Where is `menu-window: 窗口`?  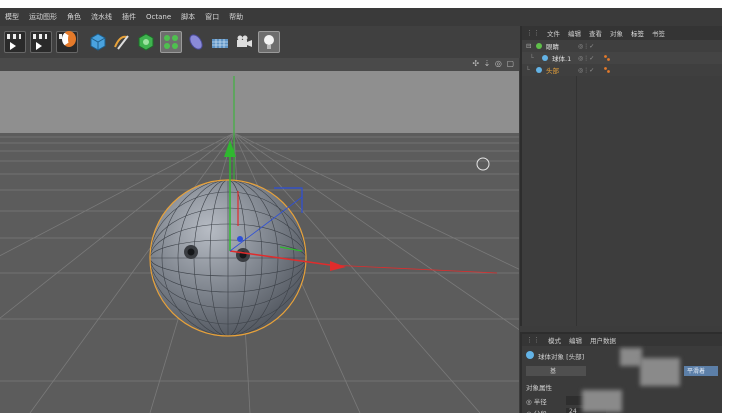
menu-window: 窗口 is located at coordinates (212, 17).